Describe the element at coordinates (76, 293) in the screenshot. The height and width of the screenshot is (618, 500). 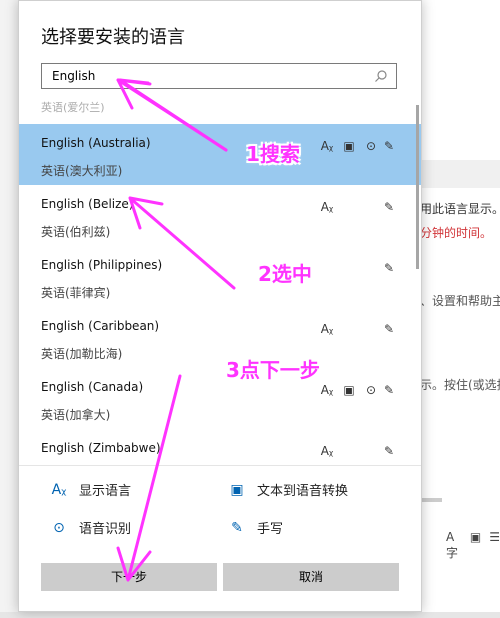
I see `language-local-name: 英语(菲律宾)` at that location.